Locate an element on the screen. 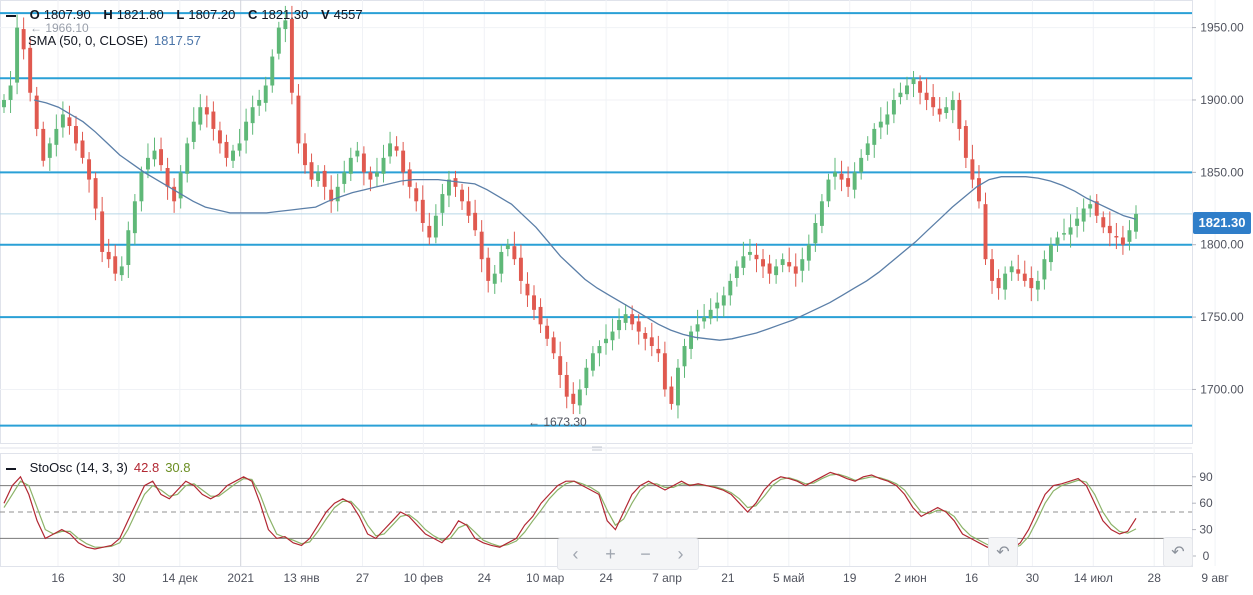 The image size is (1253, 595). x-tick-label: 14 июл is located at coordinates (1093, 578).